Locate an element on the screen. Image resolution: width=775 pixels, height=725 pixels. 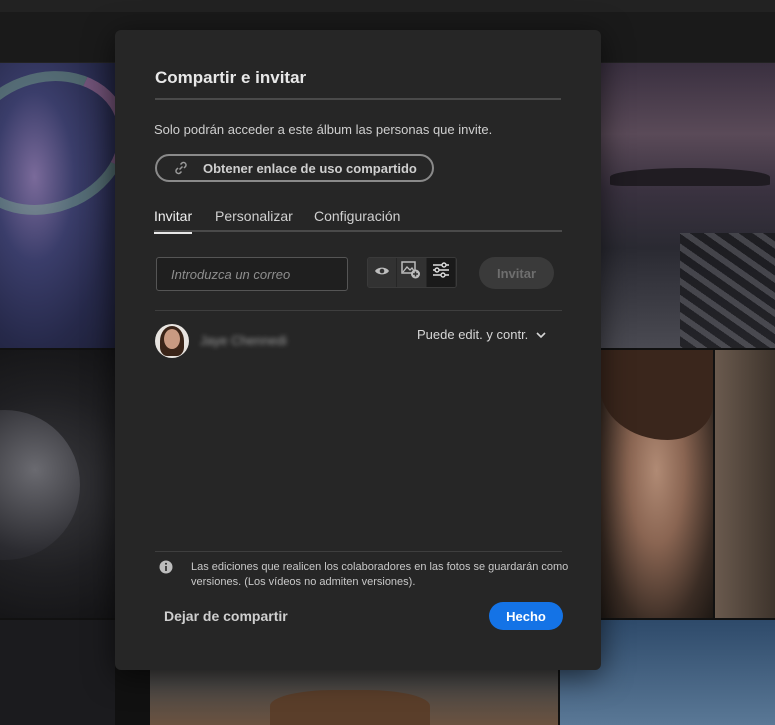
tab-configuracion: Configuración is located at coordinates (357, 220).